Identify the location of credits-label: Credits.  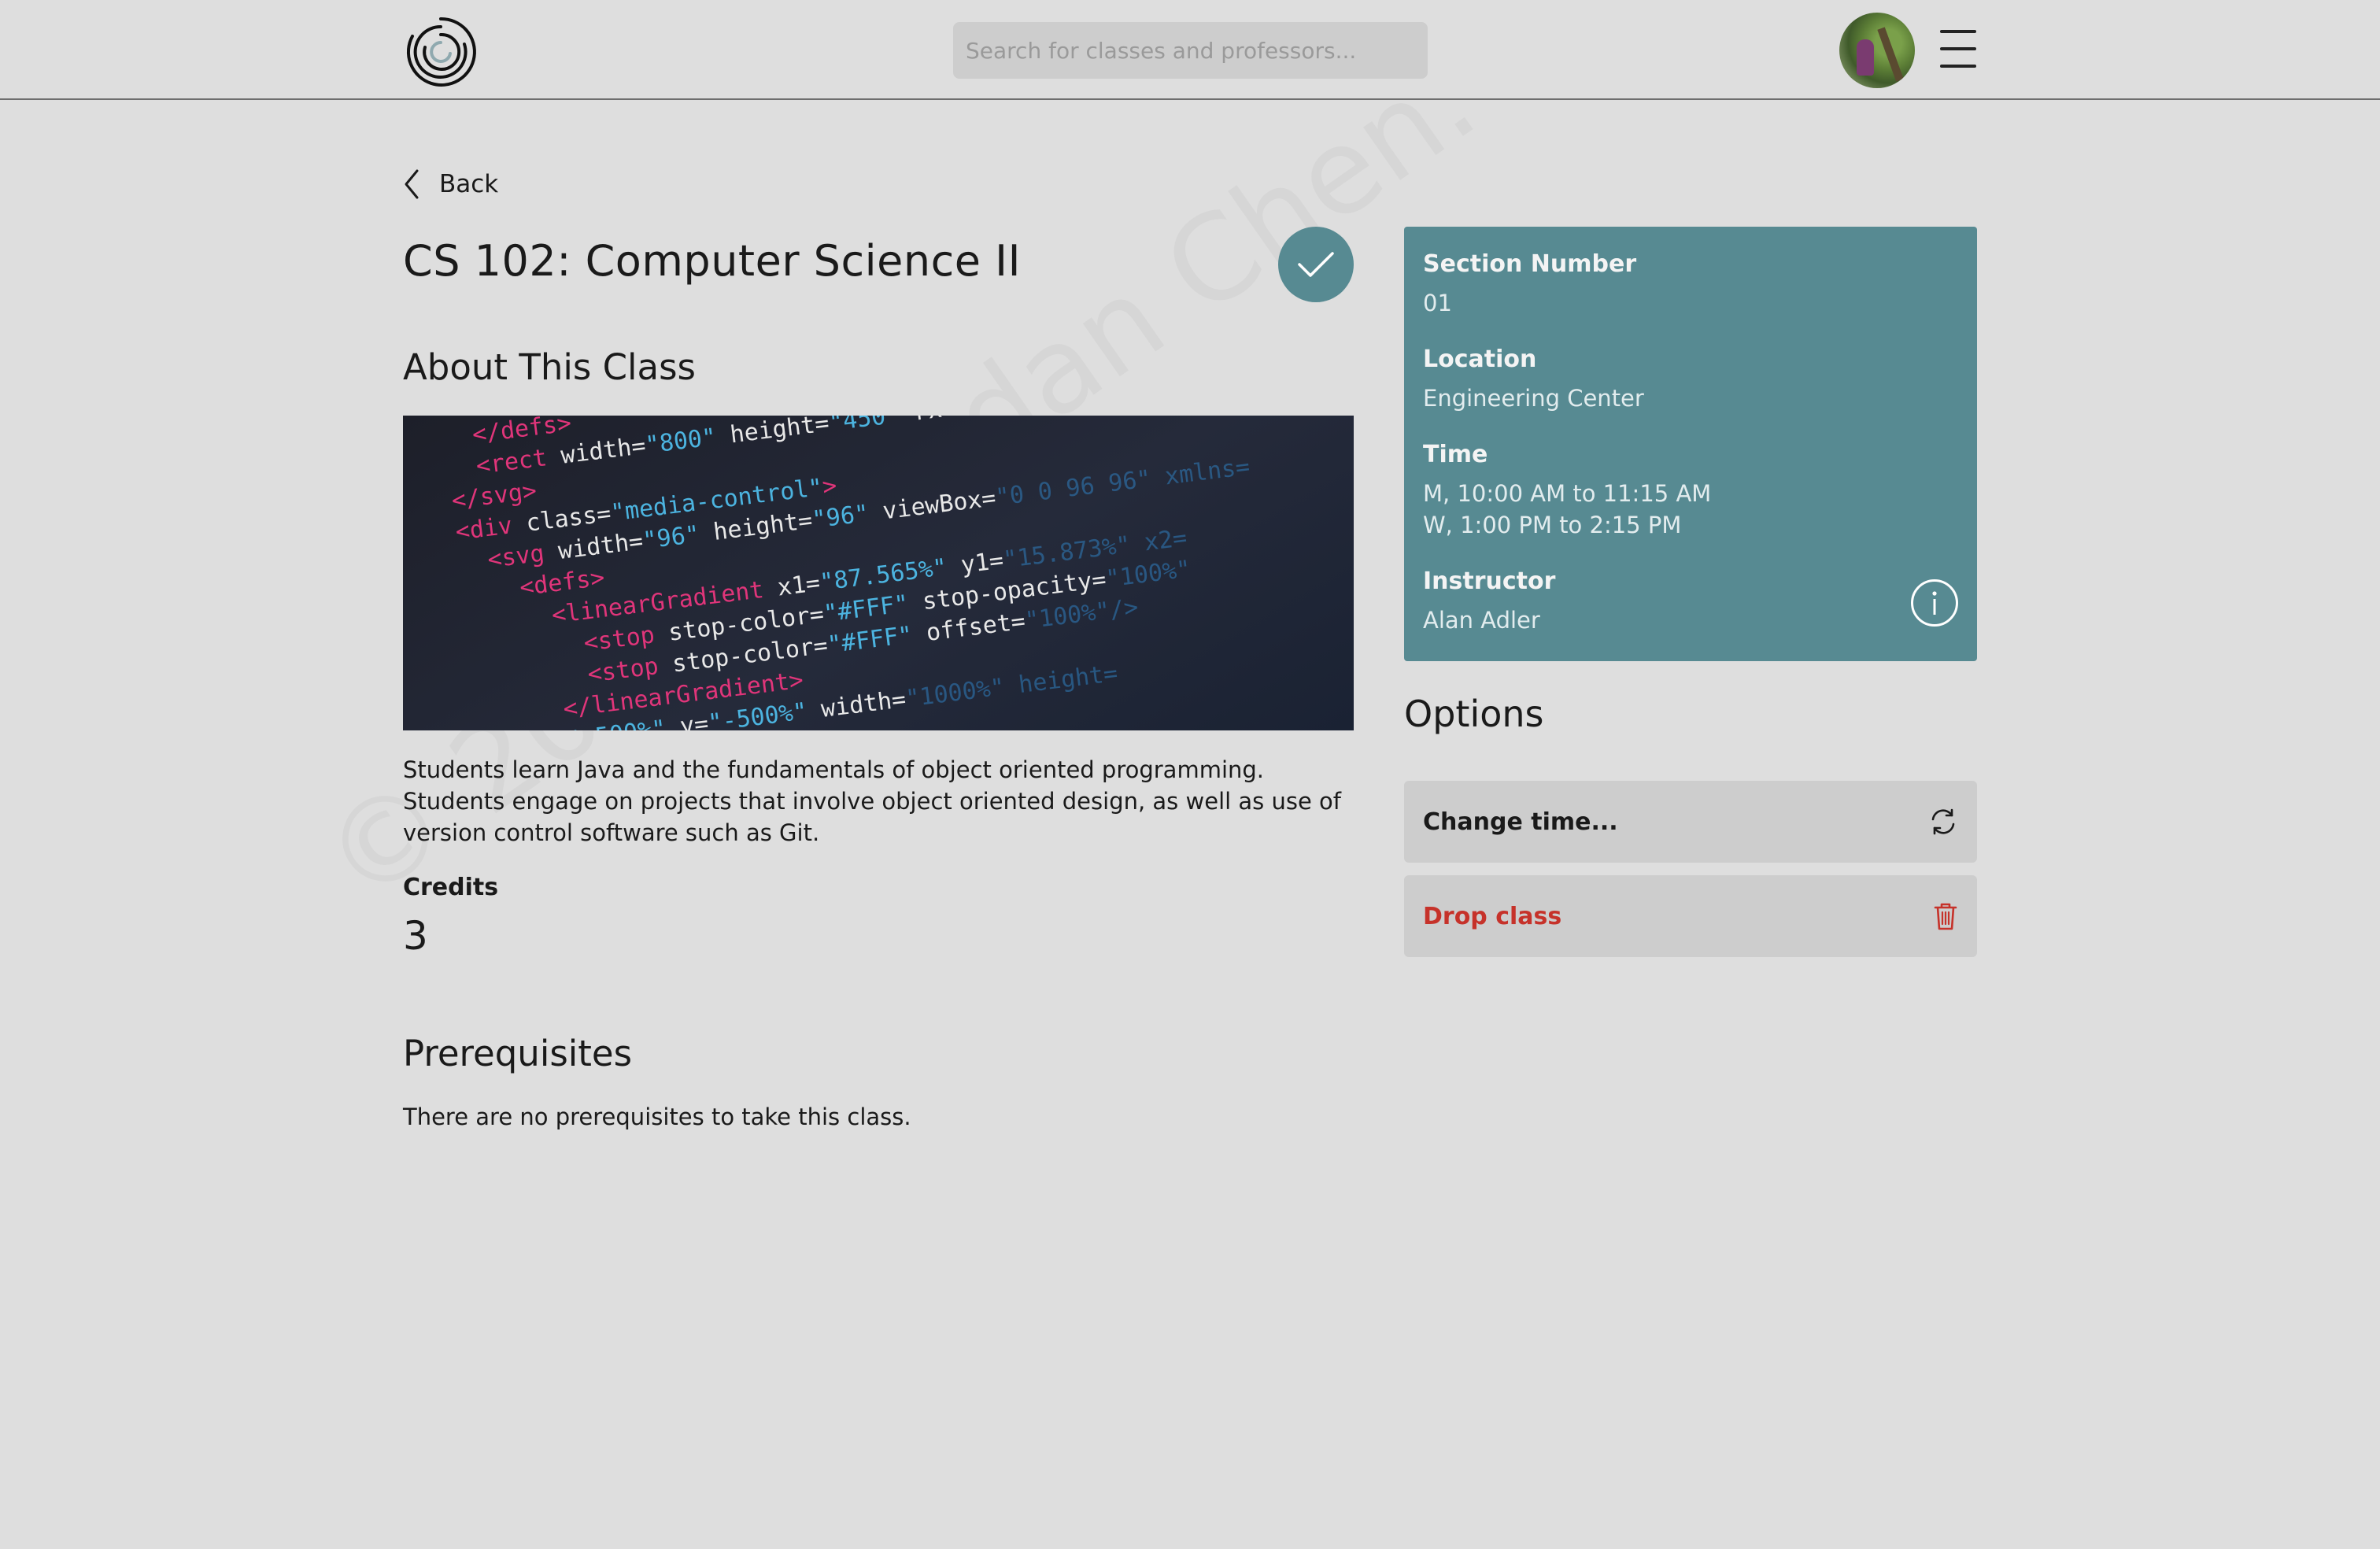
(451, 887).